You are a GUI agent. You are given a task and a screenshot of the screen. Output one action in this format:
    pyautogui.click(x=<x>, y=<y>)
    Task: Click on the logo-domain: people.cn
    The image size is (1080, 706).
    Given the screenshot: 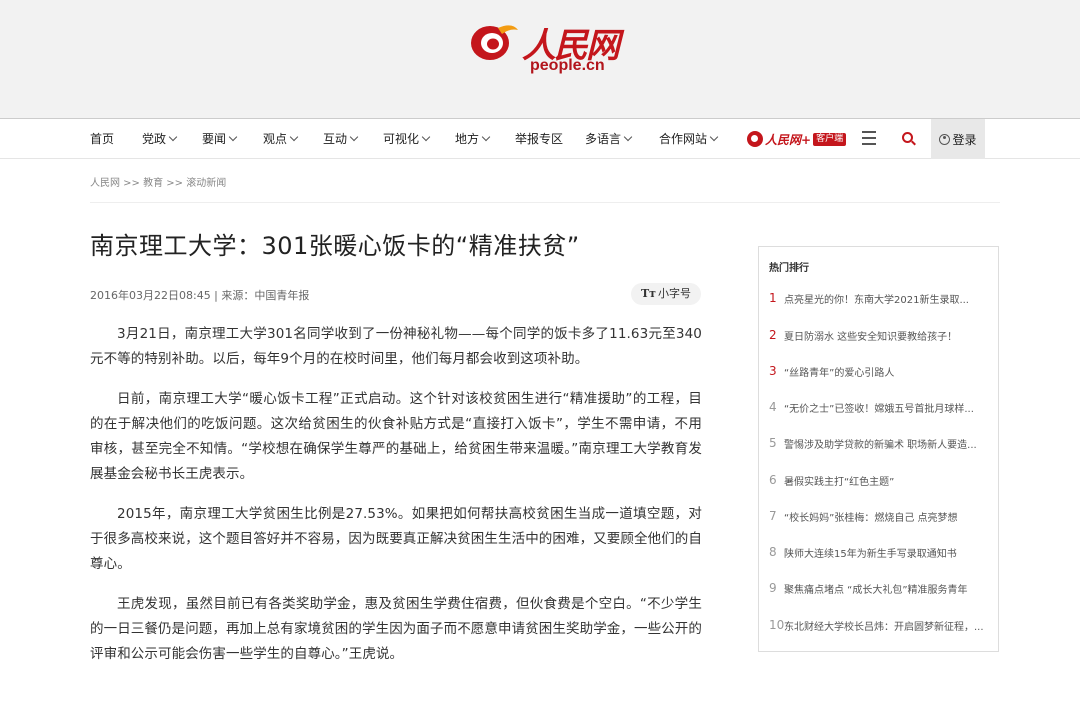 What is the action you would take?
    pyautogui.click(x=567, y=65)
    